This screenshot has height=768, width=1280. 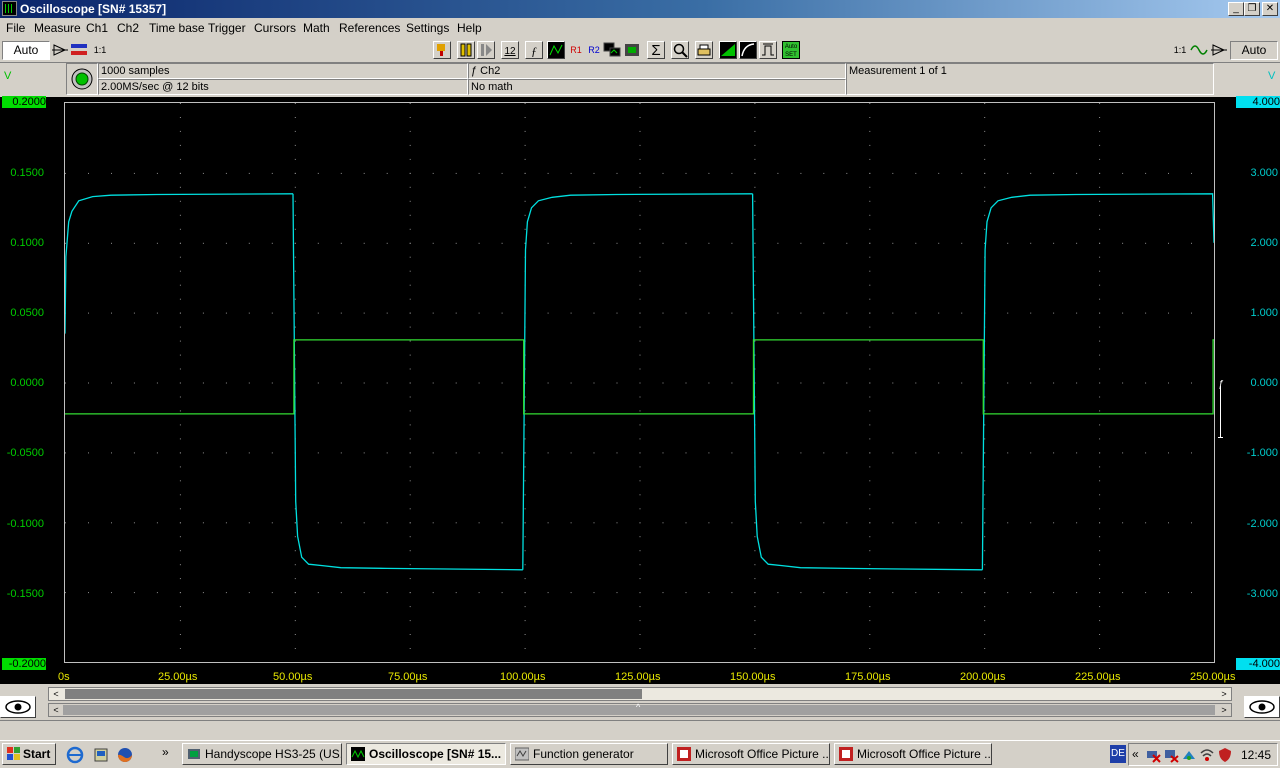 What do you see at coordinates (56, 710) in the screenshot?
I see `position-left-arrow: <` at bounding box center [56, 710].